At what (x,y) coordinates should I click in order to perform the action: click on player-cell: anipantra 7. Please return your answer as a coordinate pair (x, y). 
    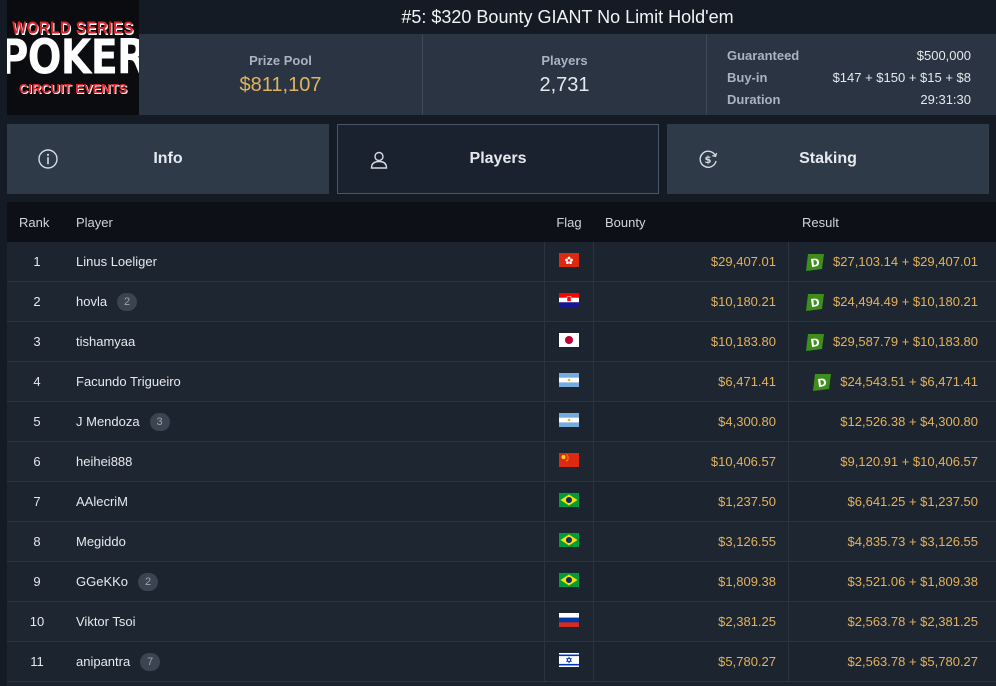
    Looking at the image, I should click on (305, 661).